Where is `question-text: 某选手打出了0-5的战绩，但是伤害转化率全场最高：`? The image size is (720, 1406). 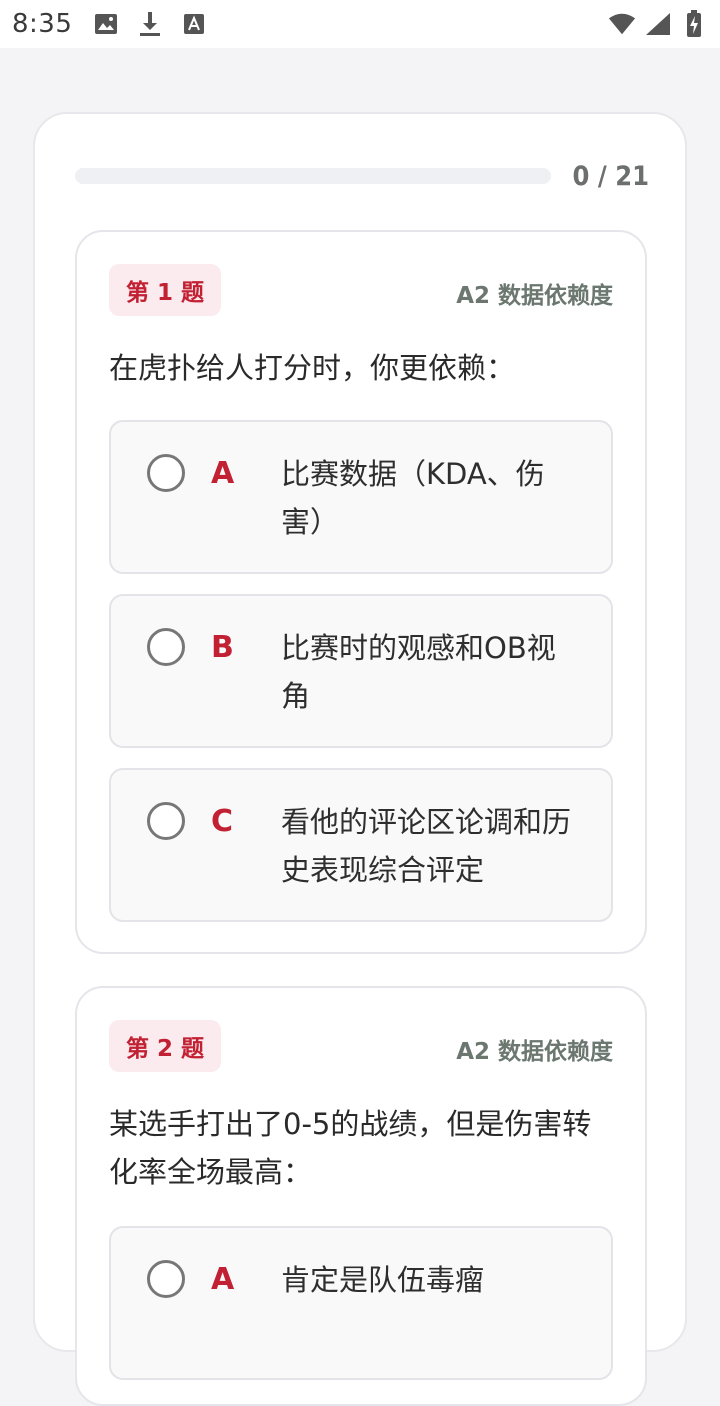 question-text: 某选手打出了0-5的战绩，但是伤害转化率全场最高： is located at coordinates (350, 1148).